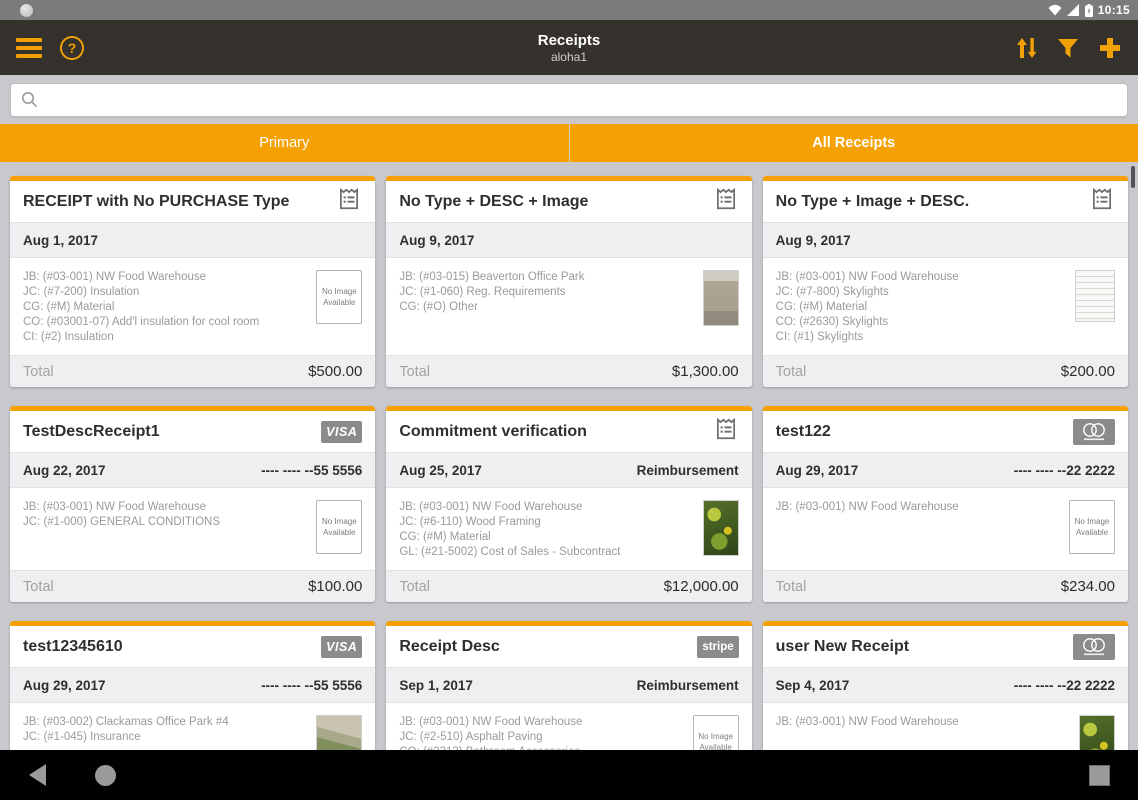 Image resolution: width=1138 pixels, height=800 pixels. Describe the element at coordinates (803, 431) in the screenshot. I see `receipt-title: test122` at that location.